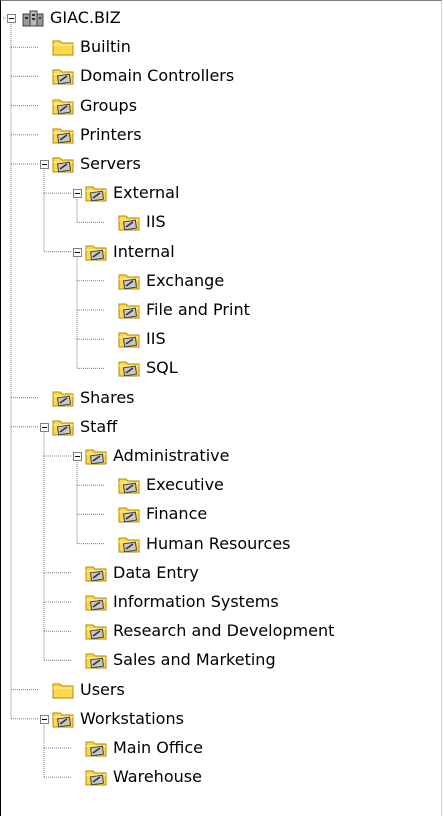 The height and width of the screenshot is (818, 443). I want to click on tree-node-main-office: Main Office, so click(144, 748).